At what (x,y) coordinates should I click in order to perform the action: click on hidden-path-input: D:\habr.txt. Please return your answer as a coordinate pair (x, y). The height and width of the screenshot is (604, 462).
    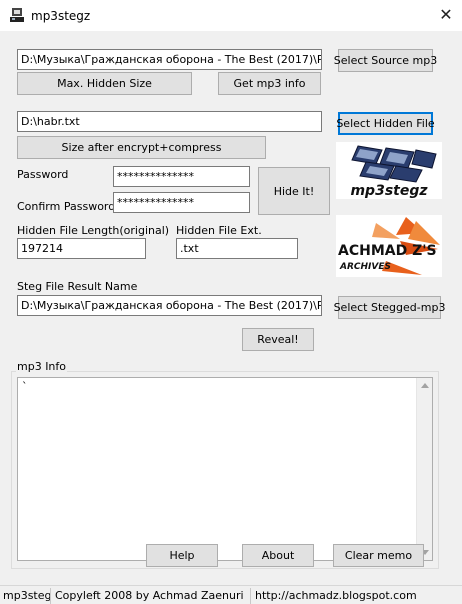
    Looking at the image, I should click on (169, 121).